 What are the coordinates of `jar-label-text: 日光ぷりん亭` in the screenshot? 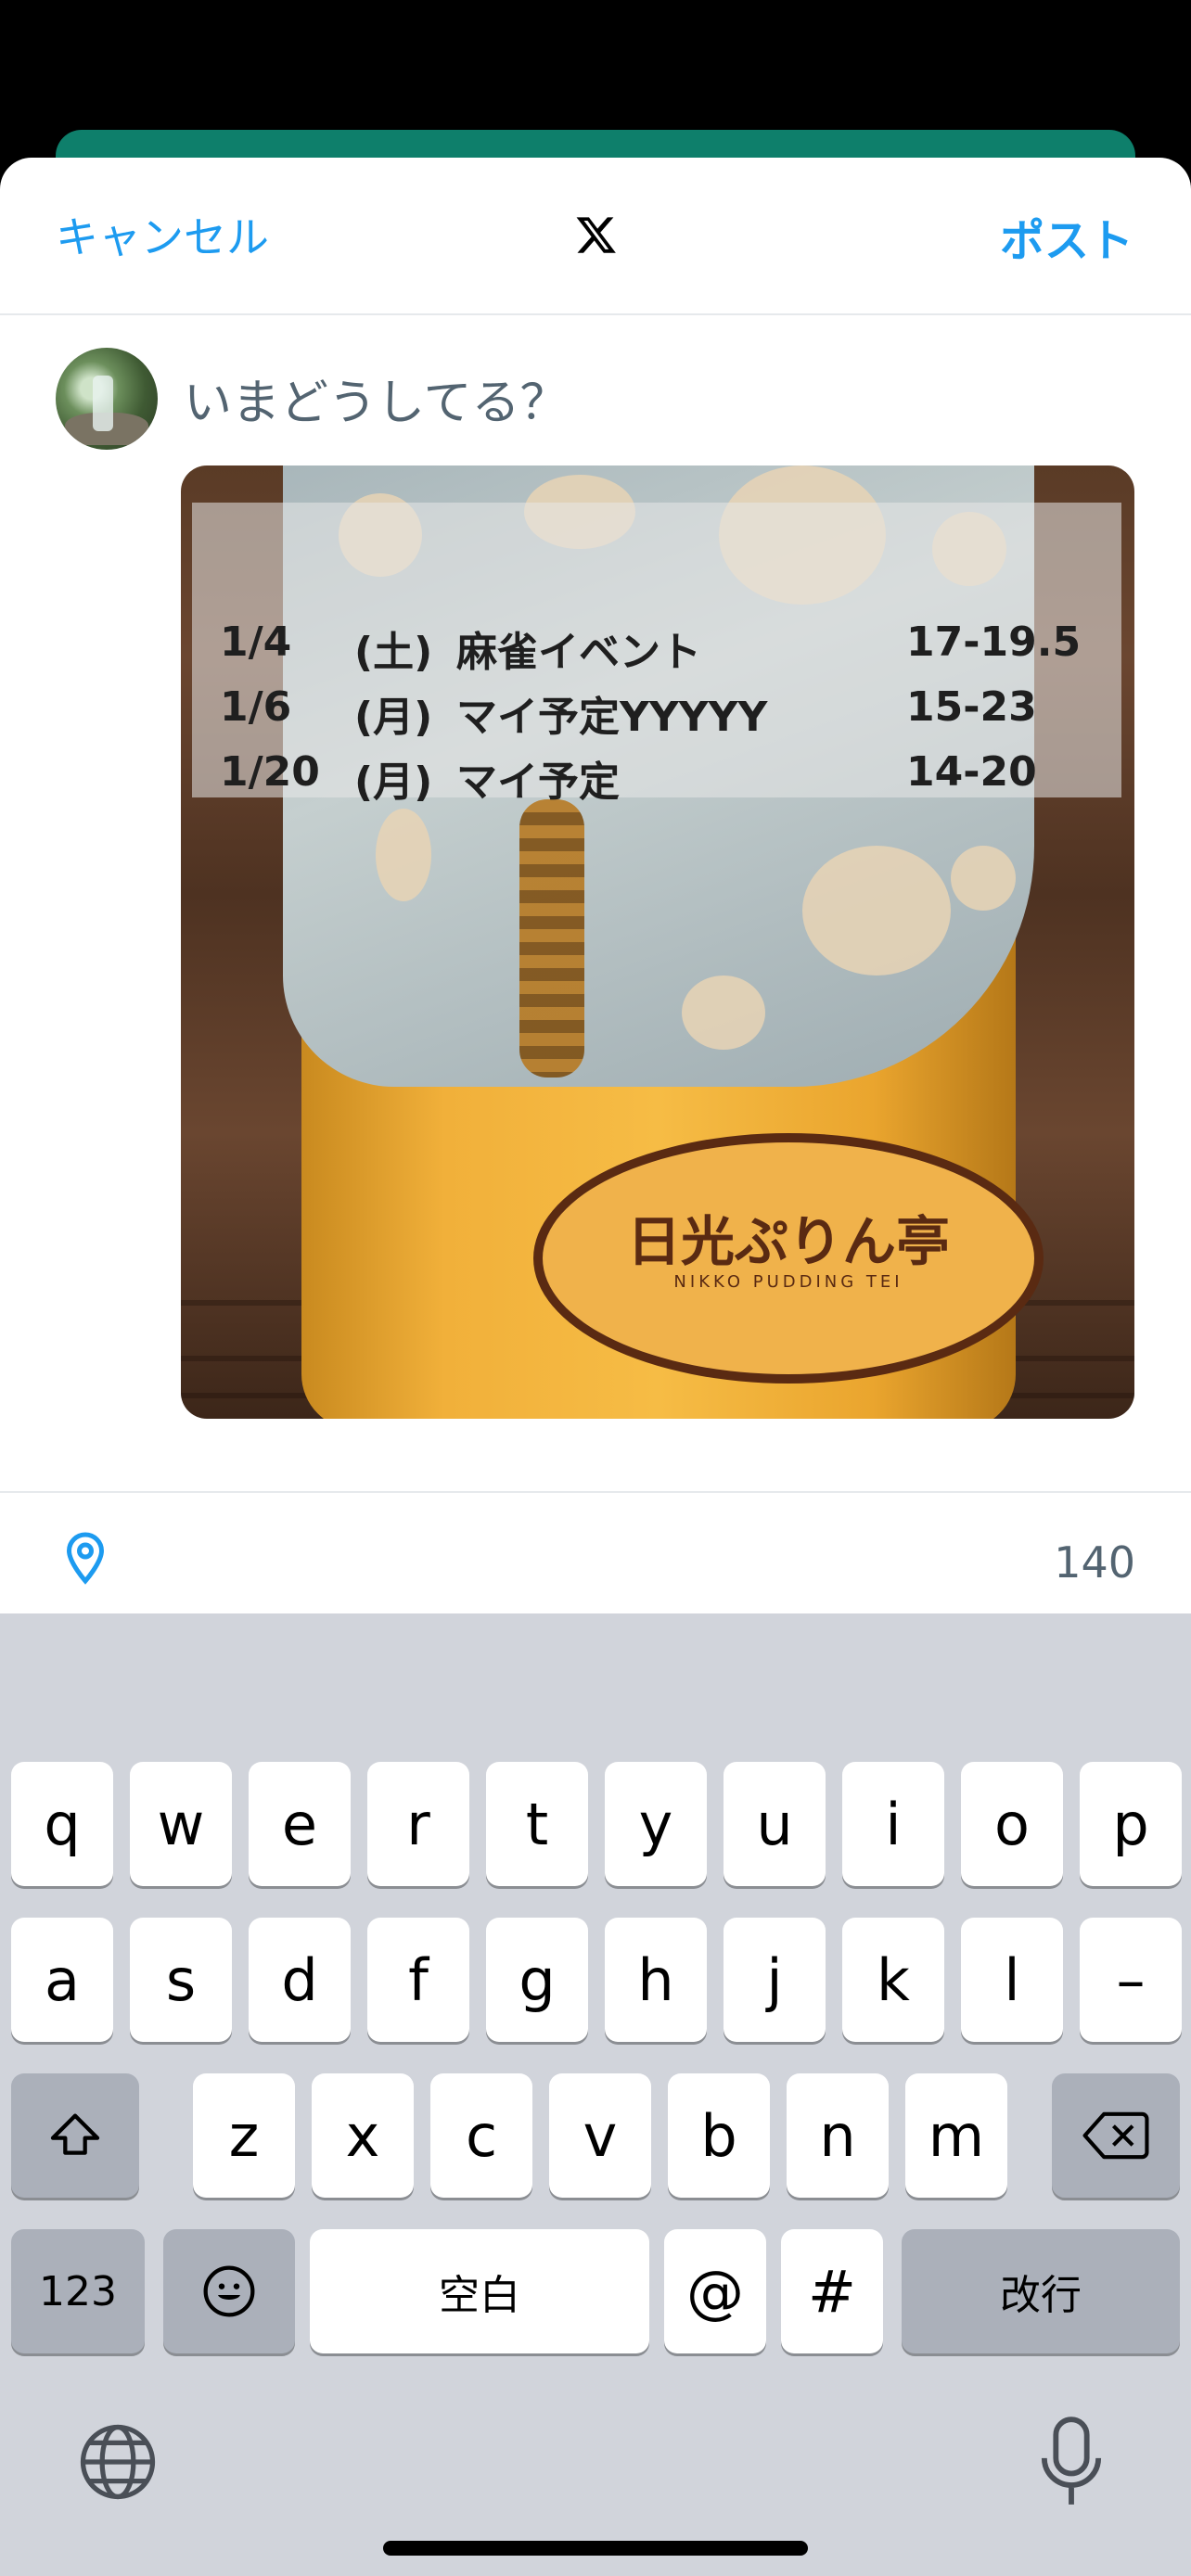 It's located at (788, 1241).